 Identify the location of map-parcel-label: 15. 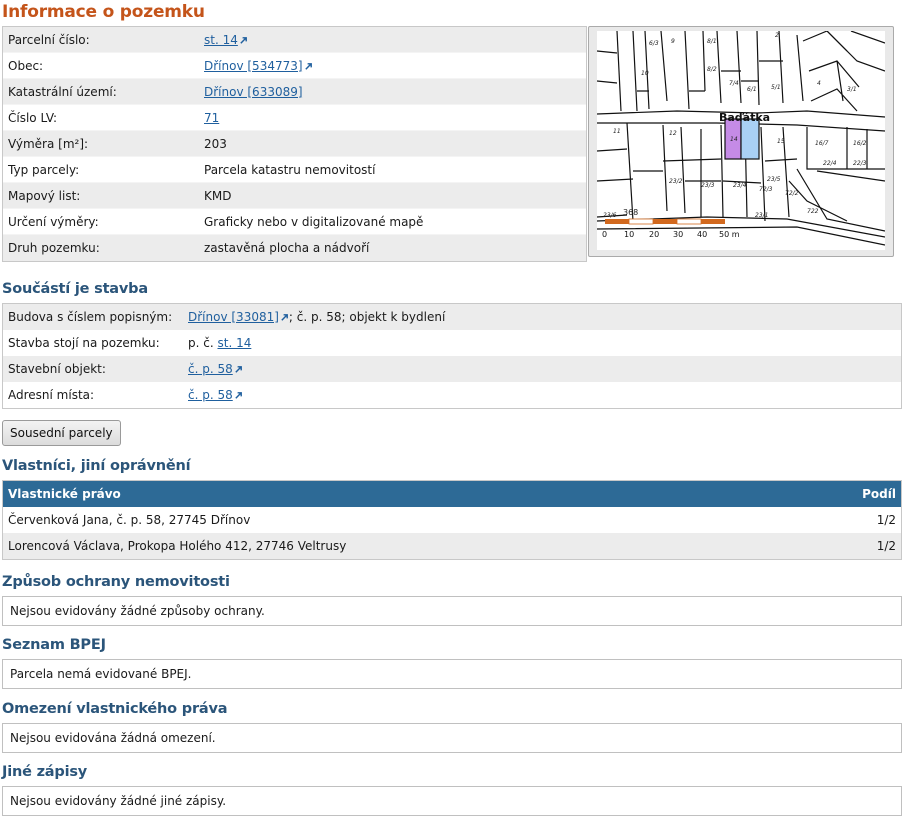
(781, 141).